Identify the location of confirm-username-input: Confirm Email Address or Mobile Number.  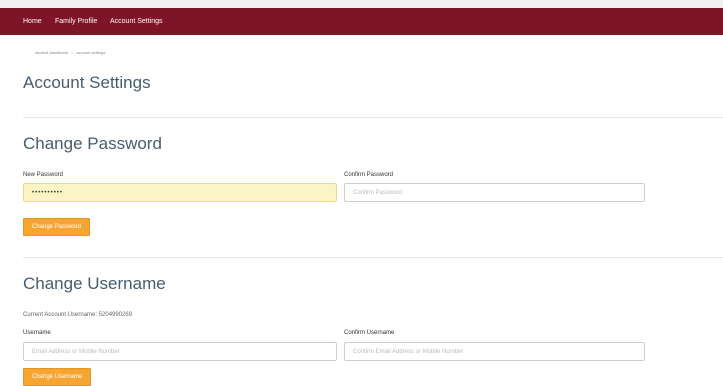
(494, 351).